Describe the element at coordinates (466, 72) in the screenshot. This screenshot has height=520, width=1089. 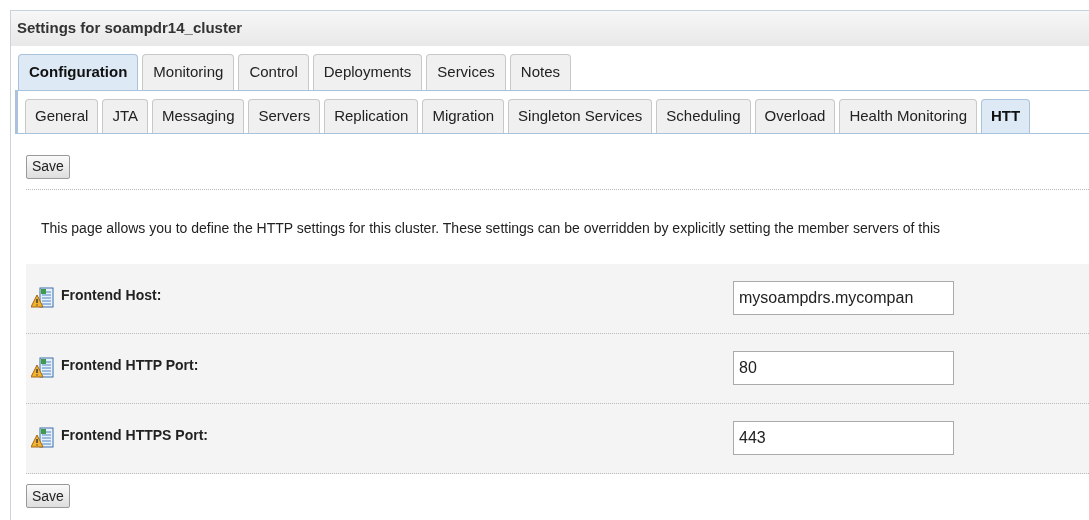
I see `tab: Services` at that location.